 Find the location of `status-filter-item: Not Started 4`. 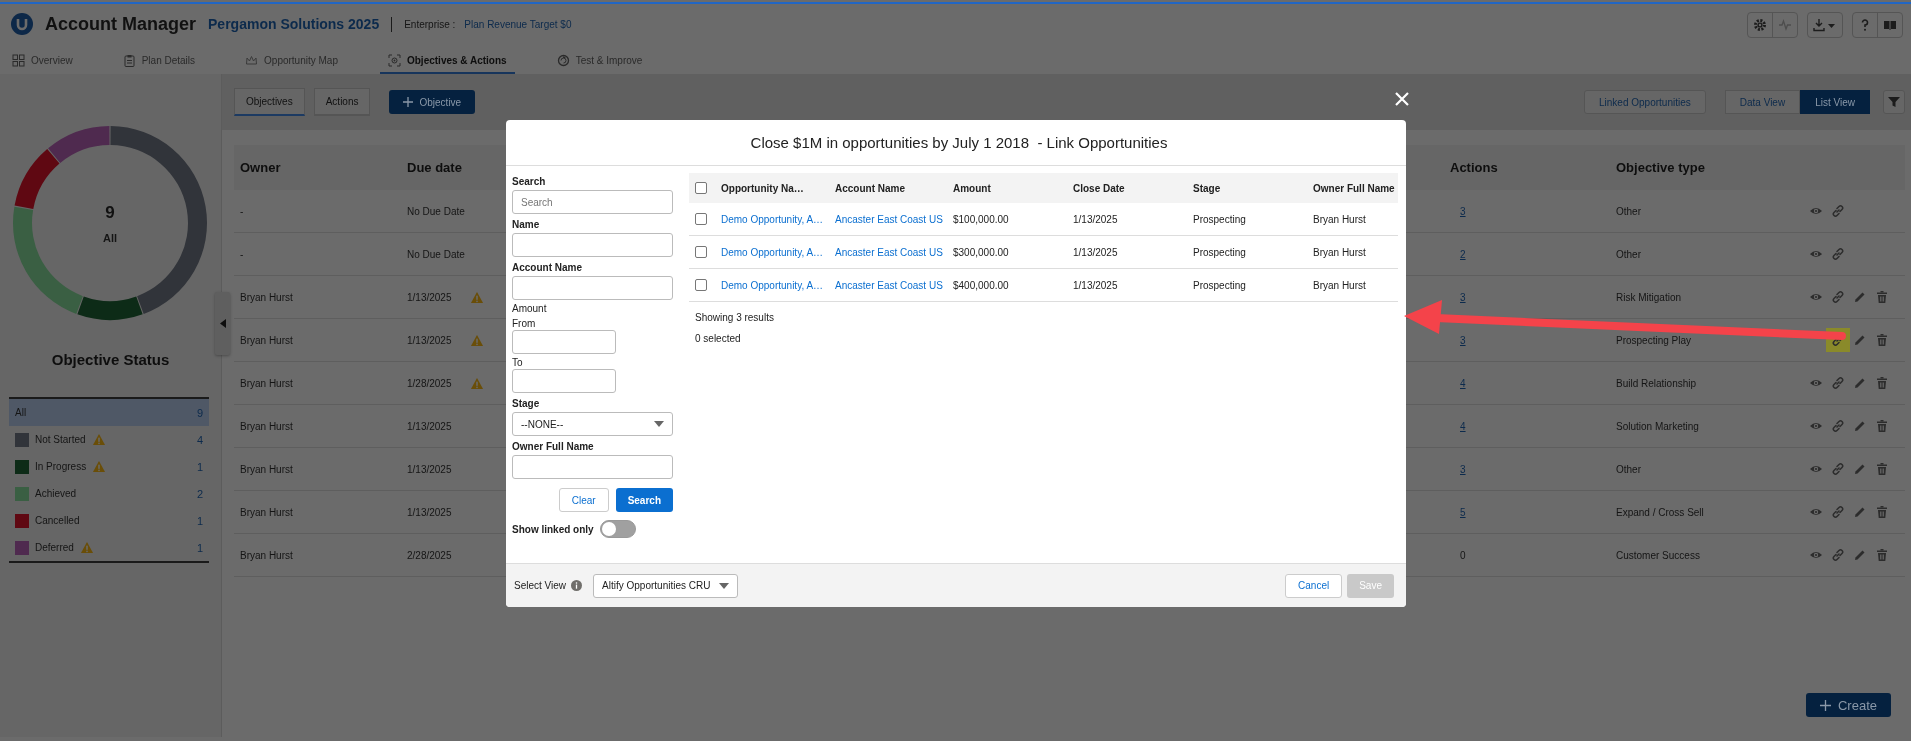

status-filter-item: Not Started 4 is located at coordinates (109, 439).